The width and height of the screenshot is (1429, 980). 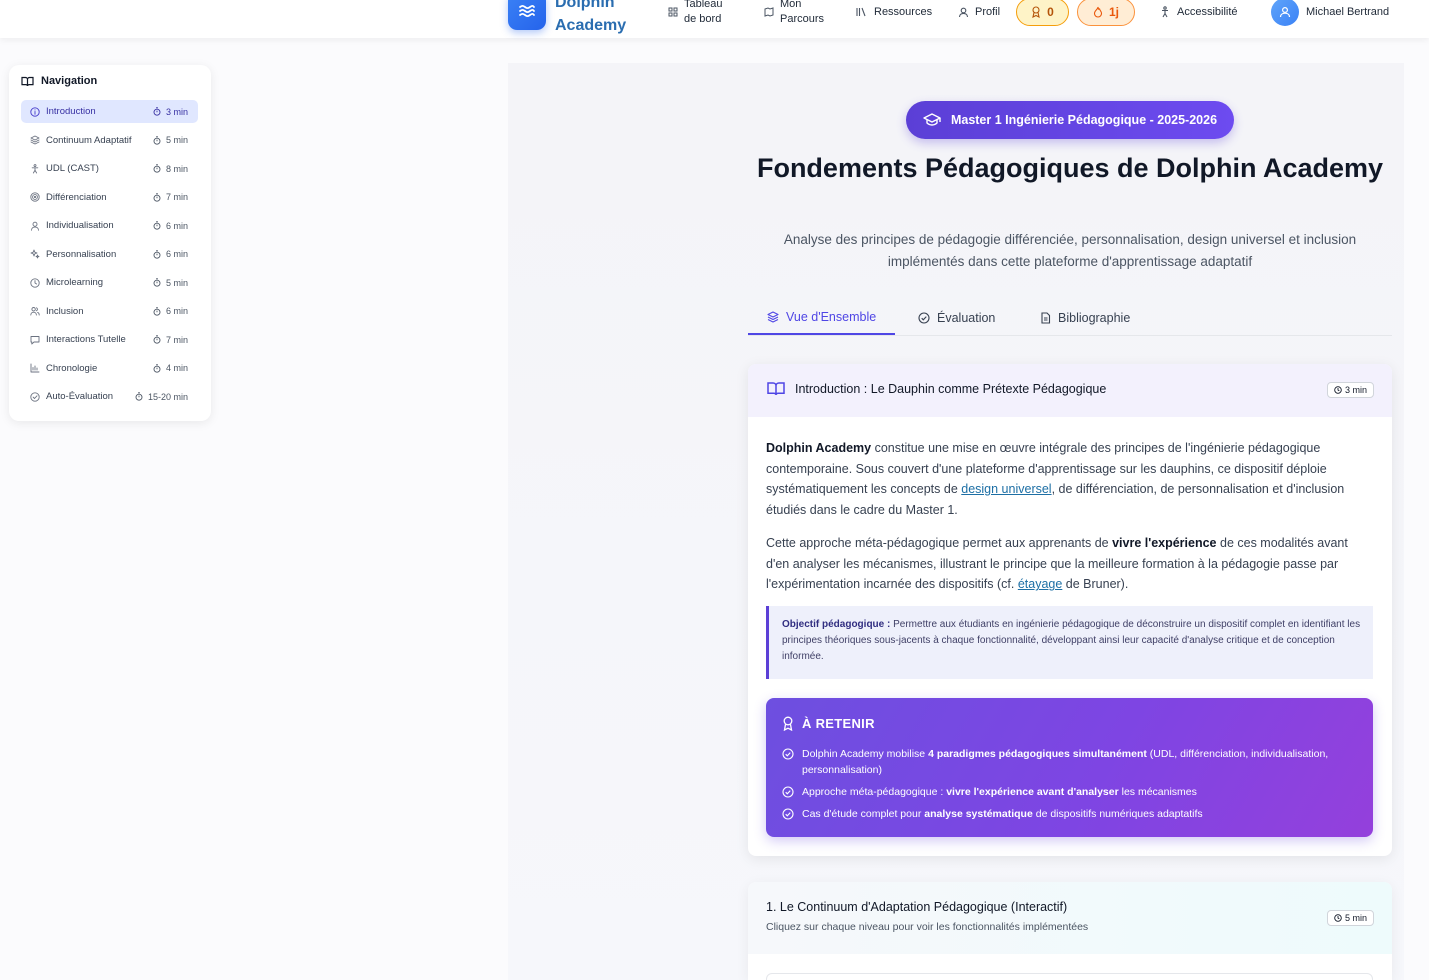 I want to click on nav-profil-label: Profil, so click(x=988, y=11).